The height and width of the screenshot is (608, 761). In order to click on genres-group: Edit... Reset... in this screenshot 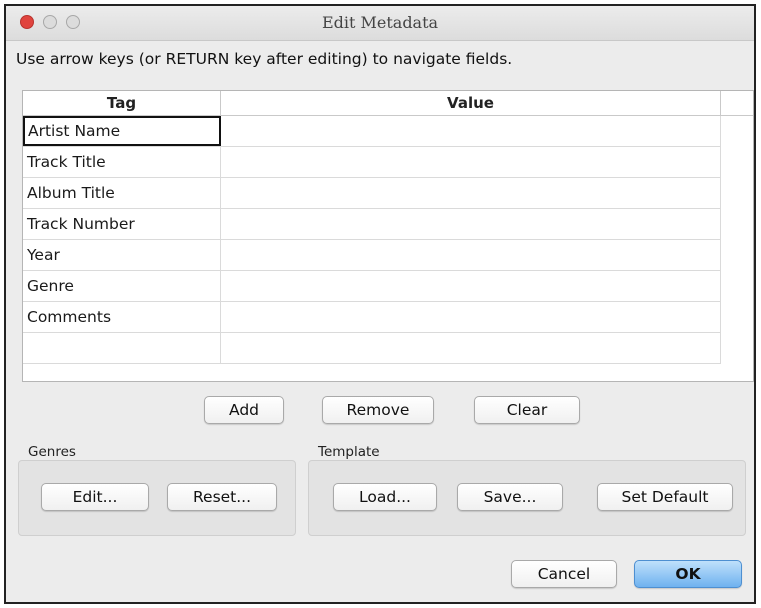, I will do `click(157, 498)`.